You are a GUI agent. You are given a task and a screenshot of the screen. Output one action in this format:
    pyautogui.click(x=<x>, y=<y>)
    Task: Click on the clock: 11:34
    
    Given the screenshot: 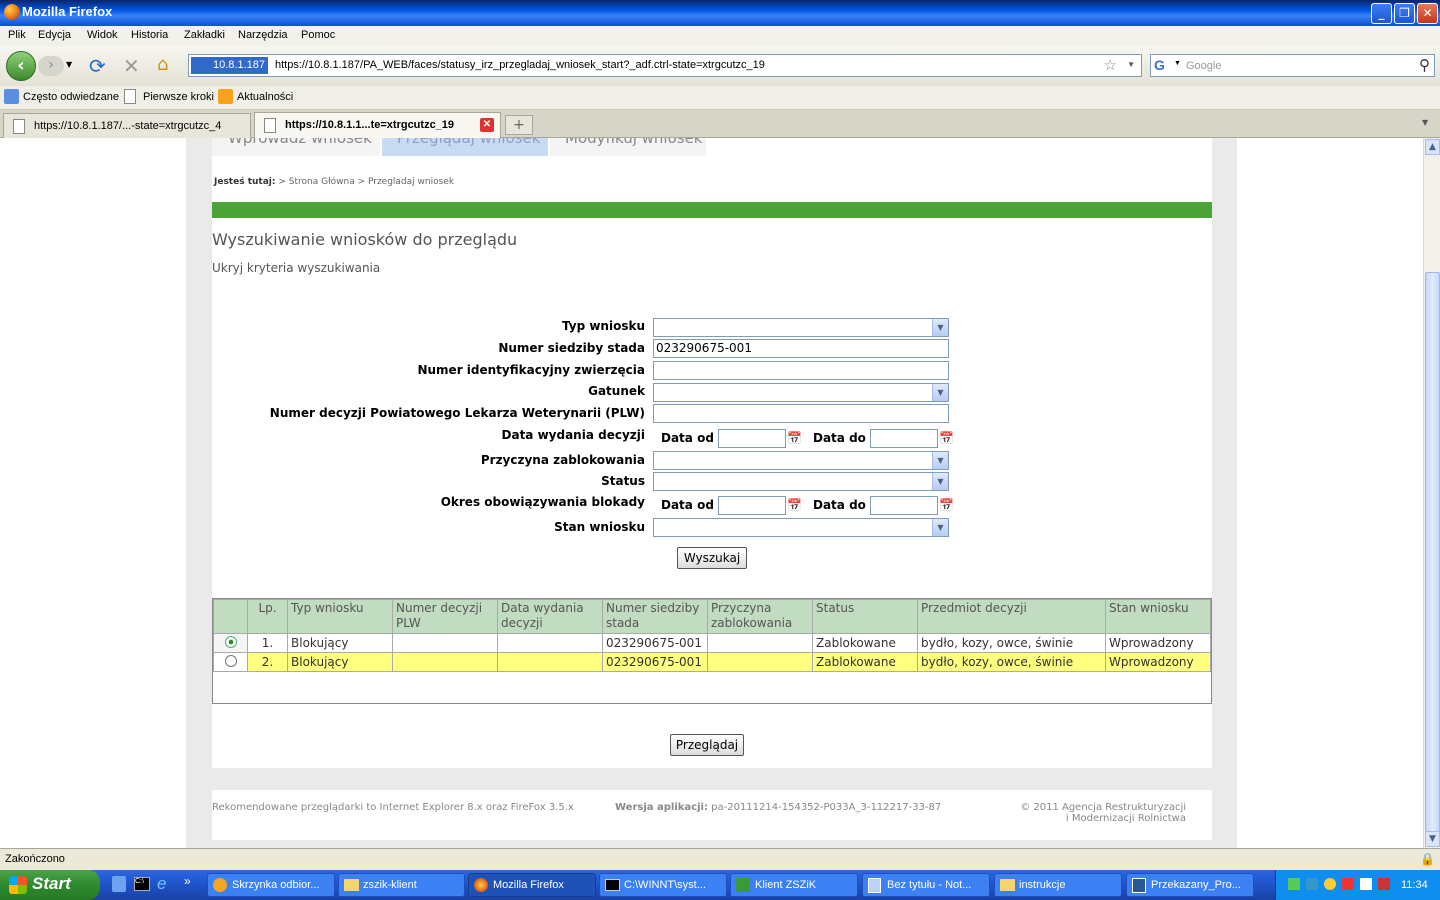 What is the action you would take?
    pyautogui.click(x=1414, y=885)
    